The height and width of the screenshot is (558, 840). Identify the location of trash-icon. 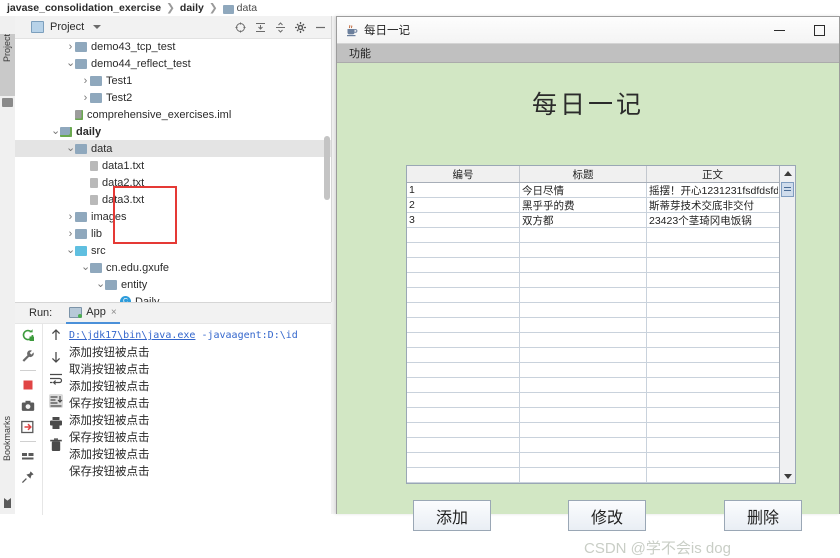
(56, 445).